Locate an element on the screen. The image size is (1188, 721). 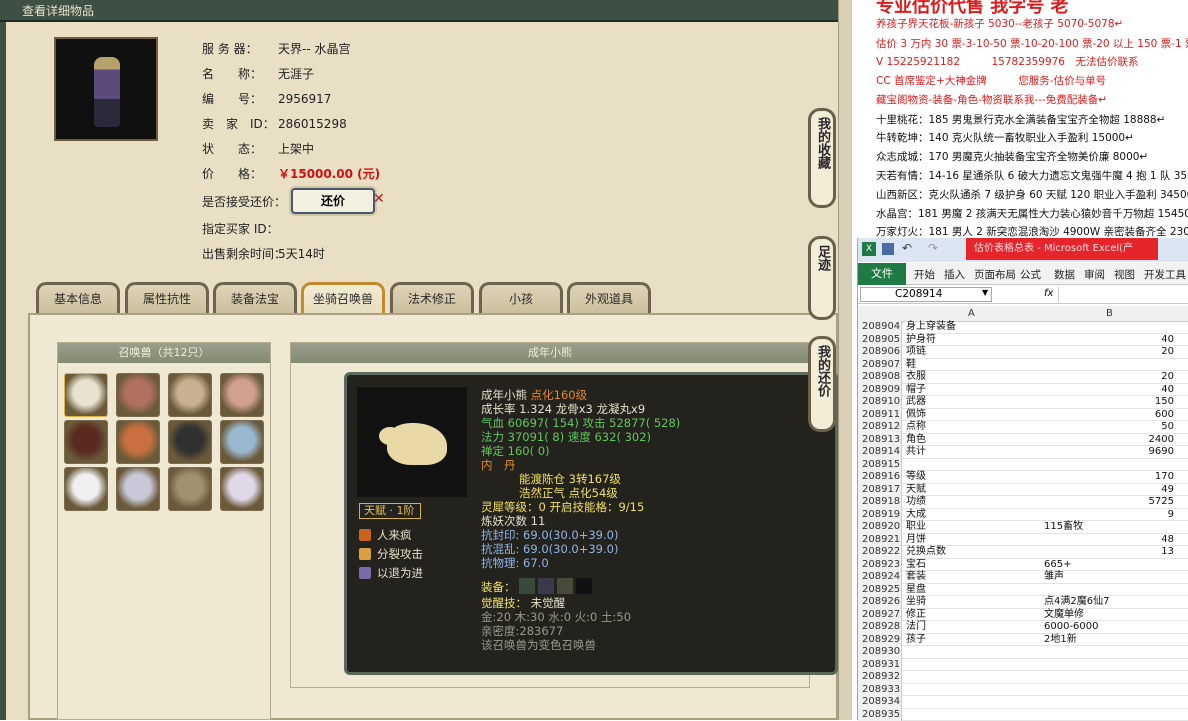
row-number: 208935 is located at coordinates (880, 715).